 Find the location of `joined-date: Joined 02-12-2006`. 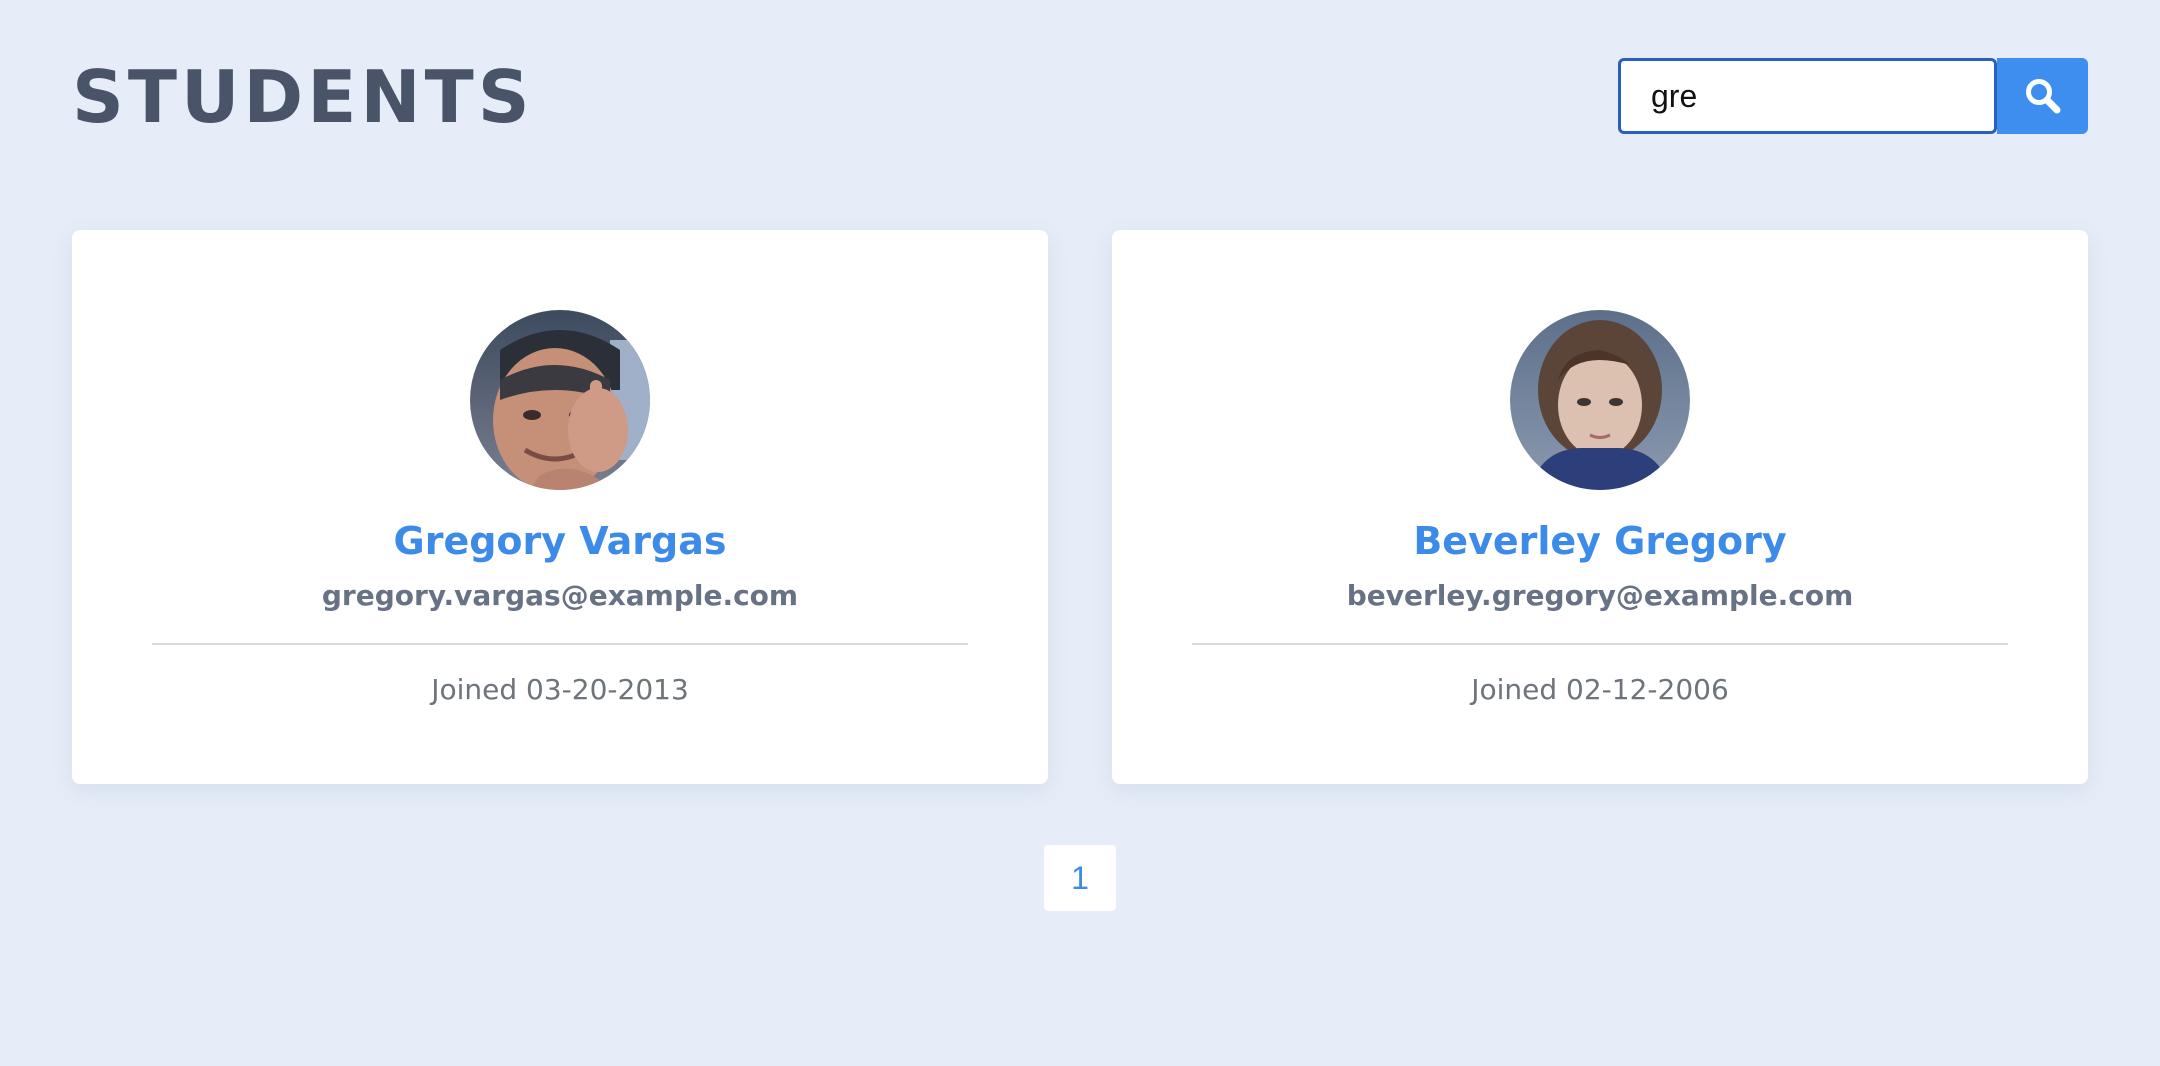

joined-date: Joined 02-12-2006 is located at coordinates (1600, 689).